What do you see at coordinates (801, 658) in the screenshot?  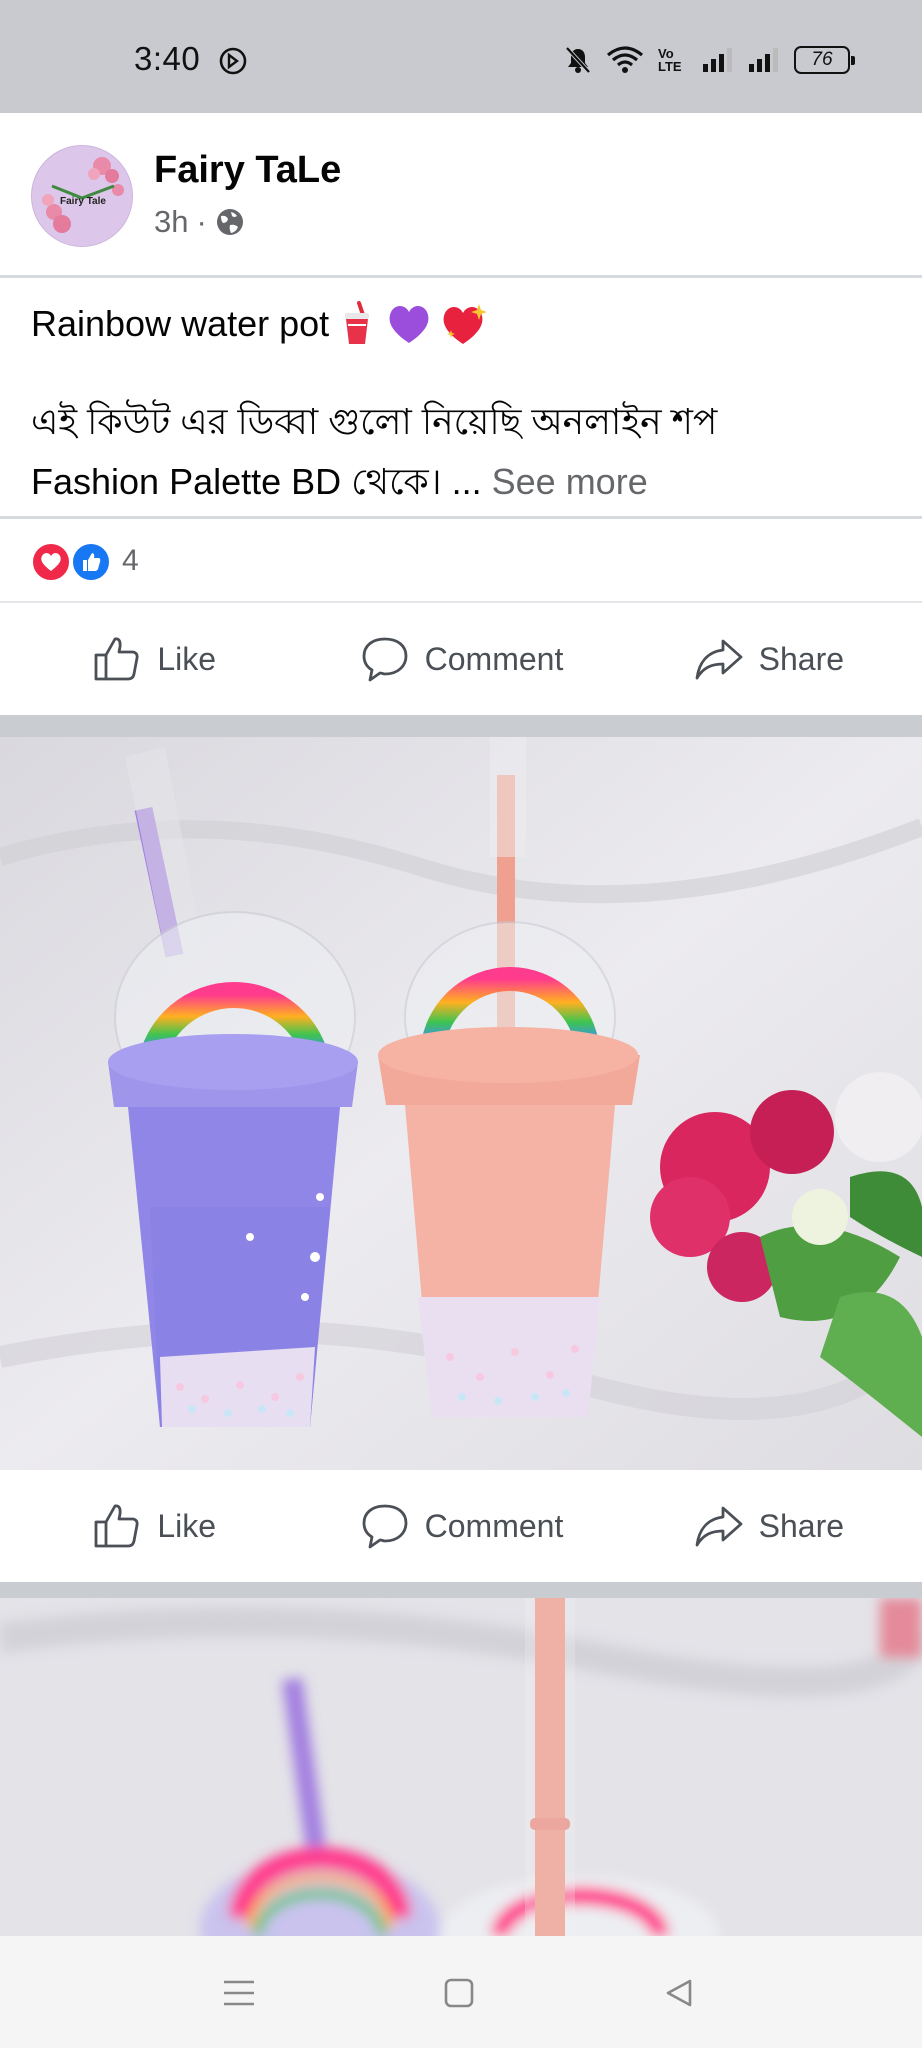 I see `share-label: Share` at bounding box center [801, 658].